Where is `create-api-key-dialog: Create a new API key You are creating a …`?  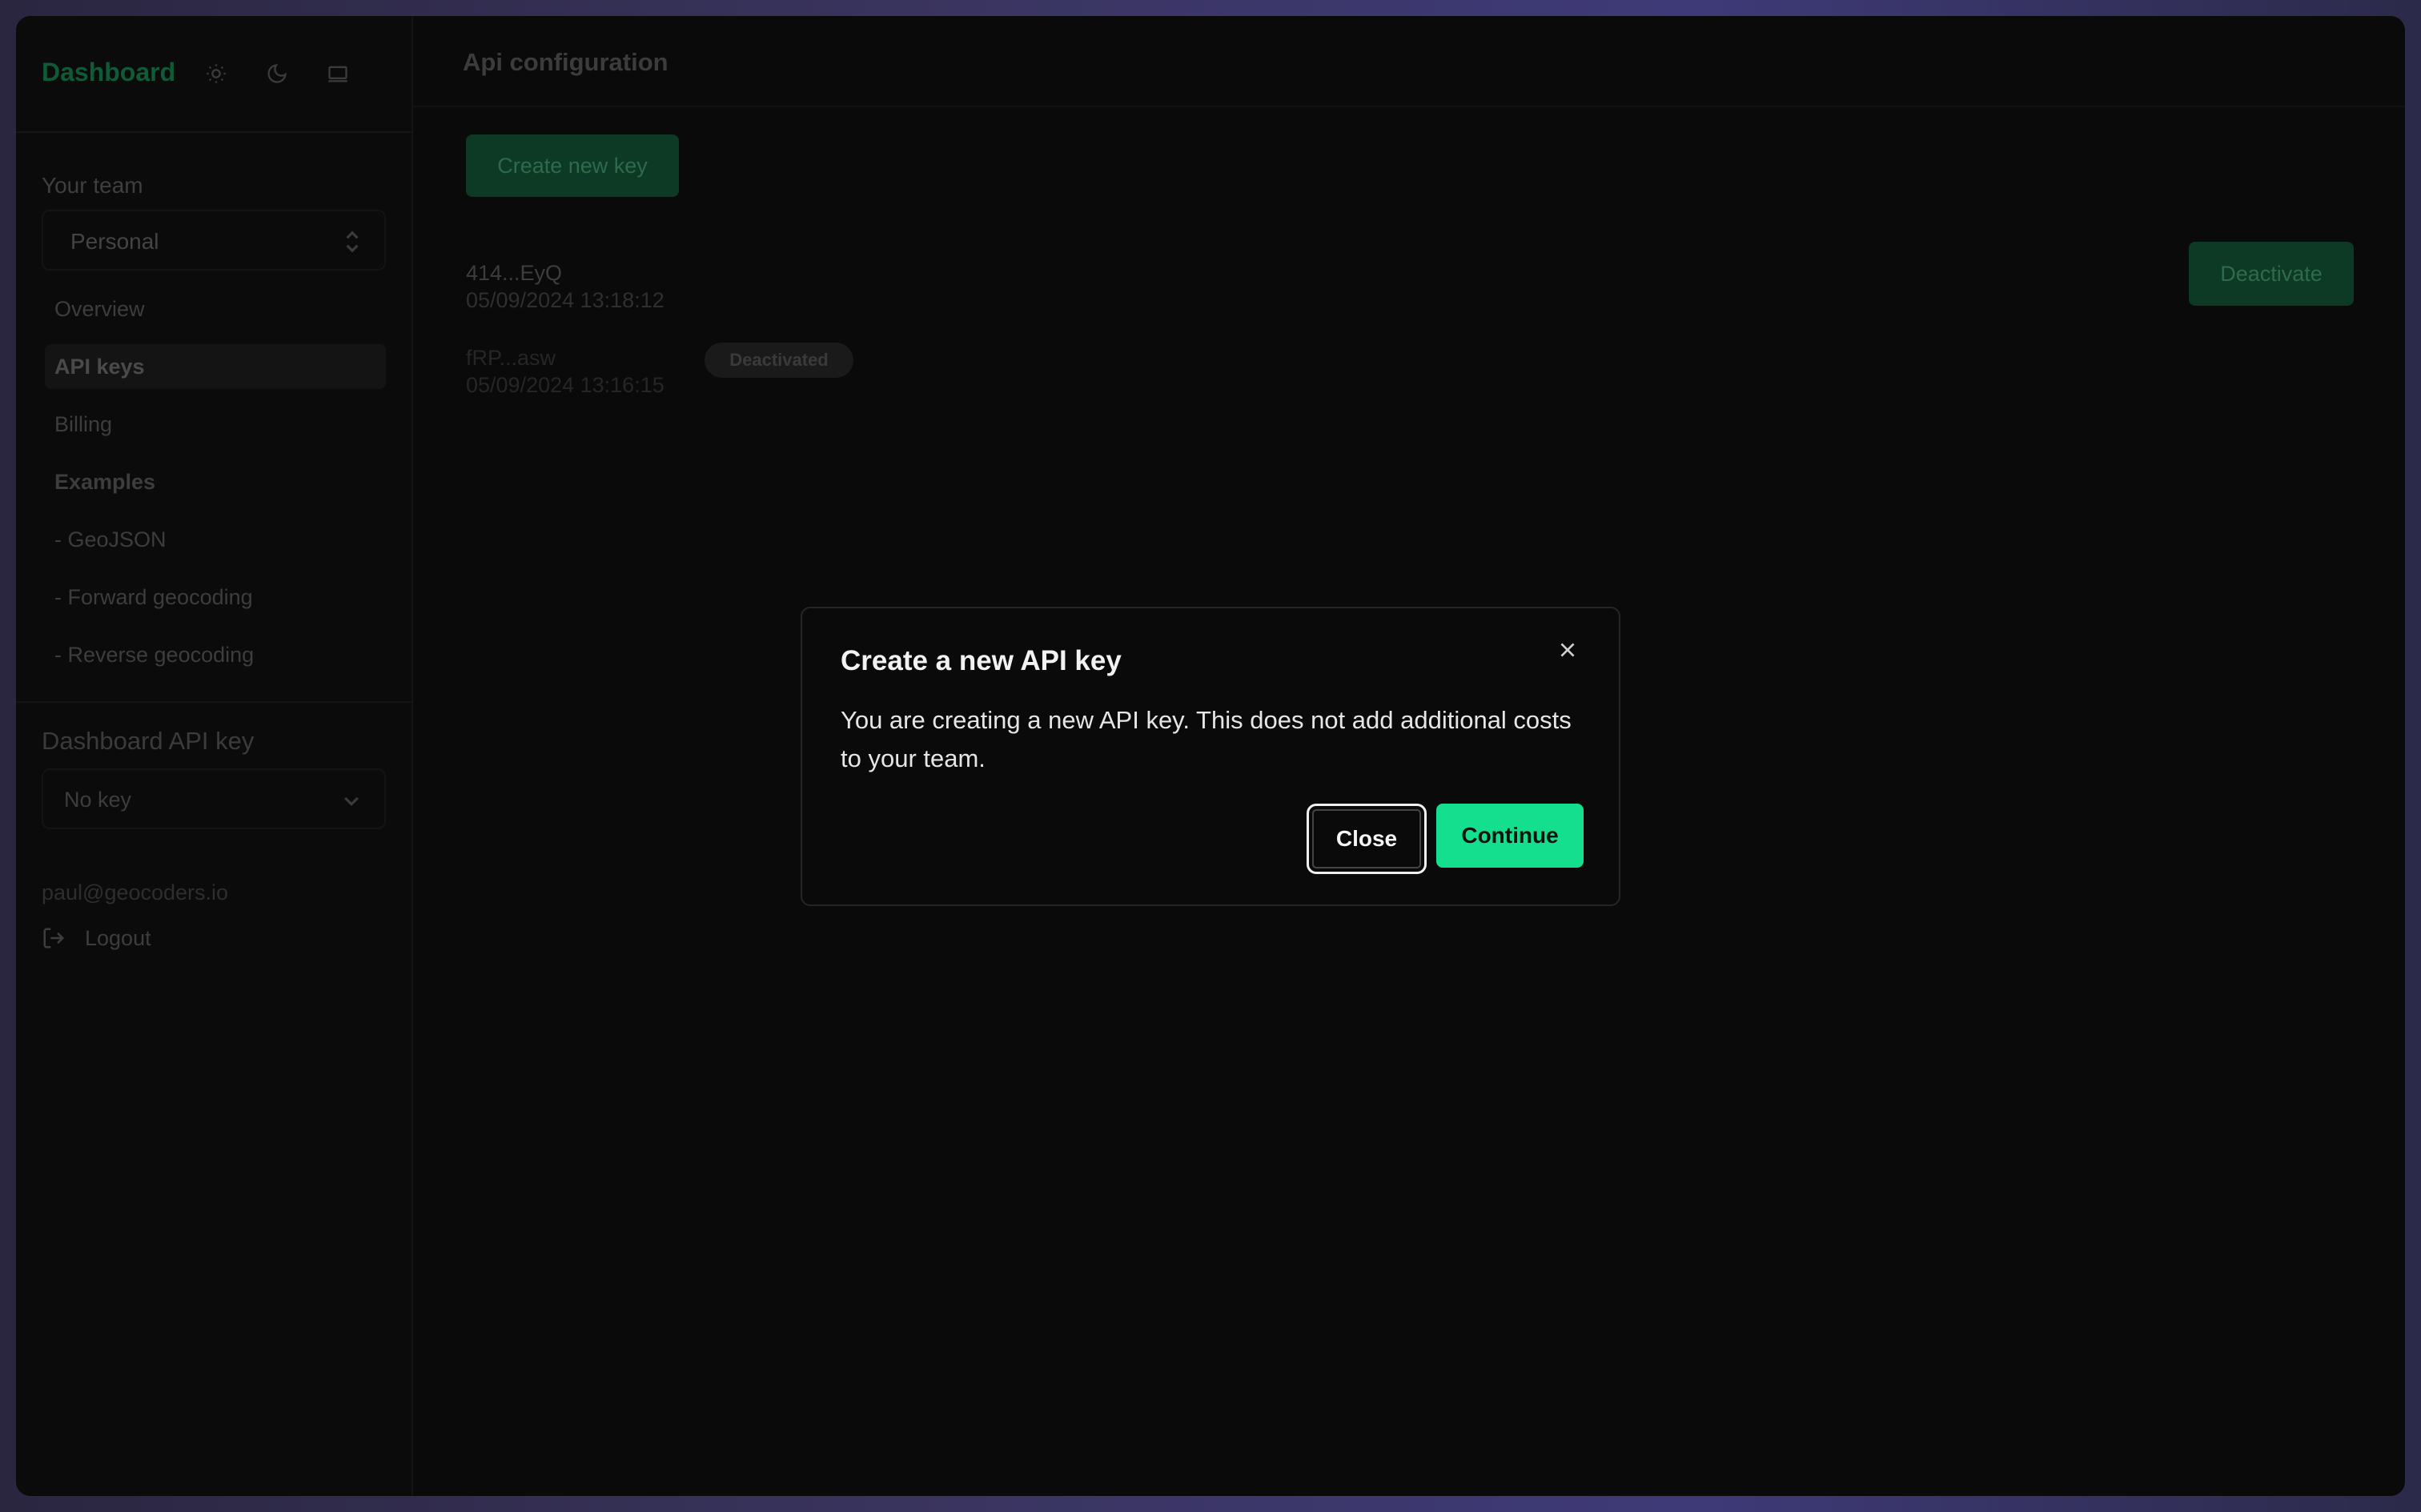 create-api-key-dialog: Create a new API key You are creating a … is located at coordinates (1210, 756).